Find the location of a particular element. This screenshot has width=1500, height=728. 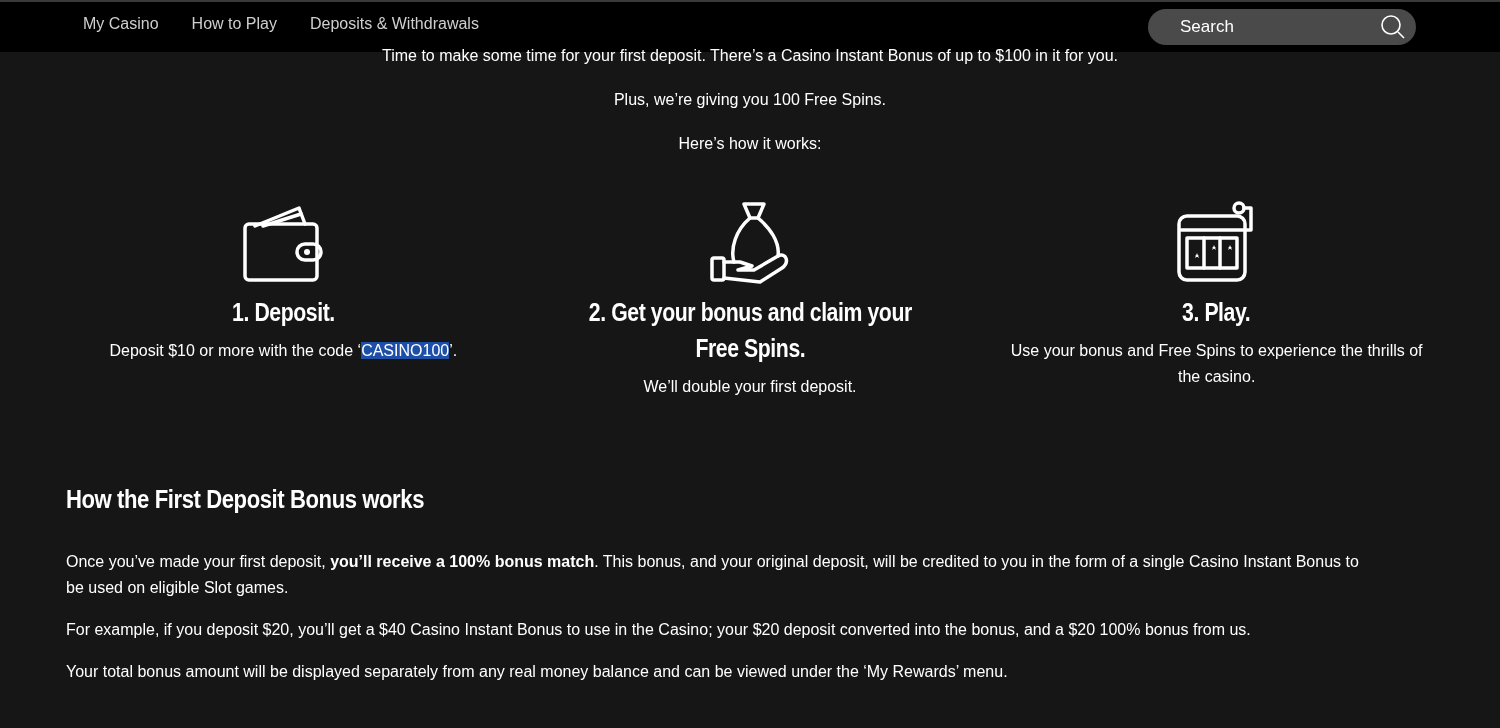

intro-text: Time to make some time for your first deposit. There’s a Casino Instant Bonus of up to $100 in it for you. is located at coordinates (750, 56).